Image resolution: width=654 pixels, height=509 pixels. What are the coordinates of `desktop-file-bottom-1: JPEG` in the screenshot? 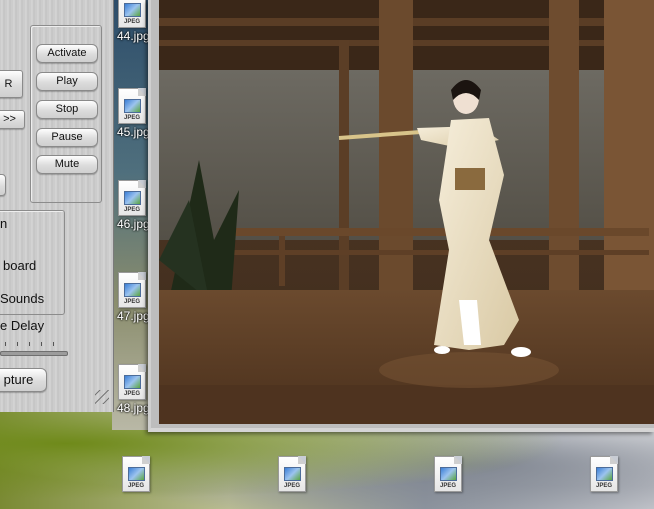 It's located at (136, 474).